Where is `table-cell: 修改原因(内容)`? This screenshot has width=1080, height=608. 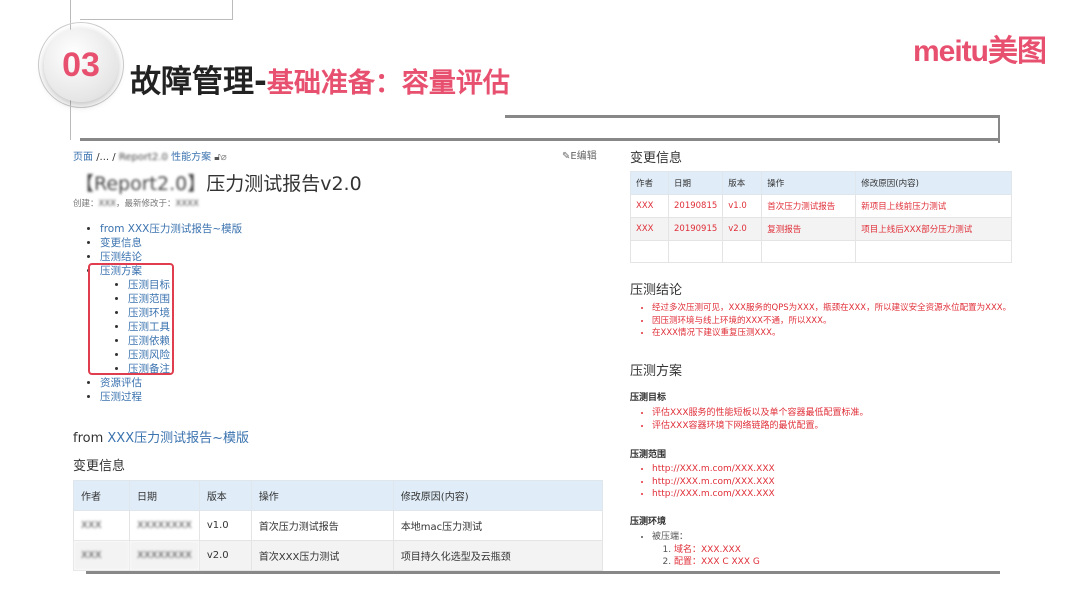
table-cell: 修改原因(内容) is located at coordinates (933, 183).